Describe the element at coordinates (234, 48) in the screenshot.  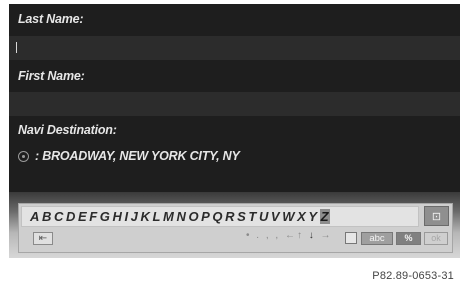
I see `last-name-field` at that location.